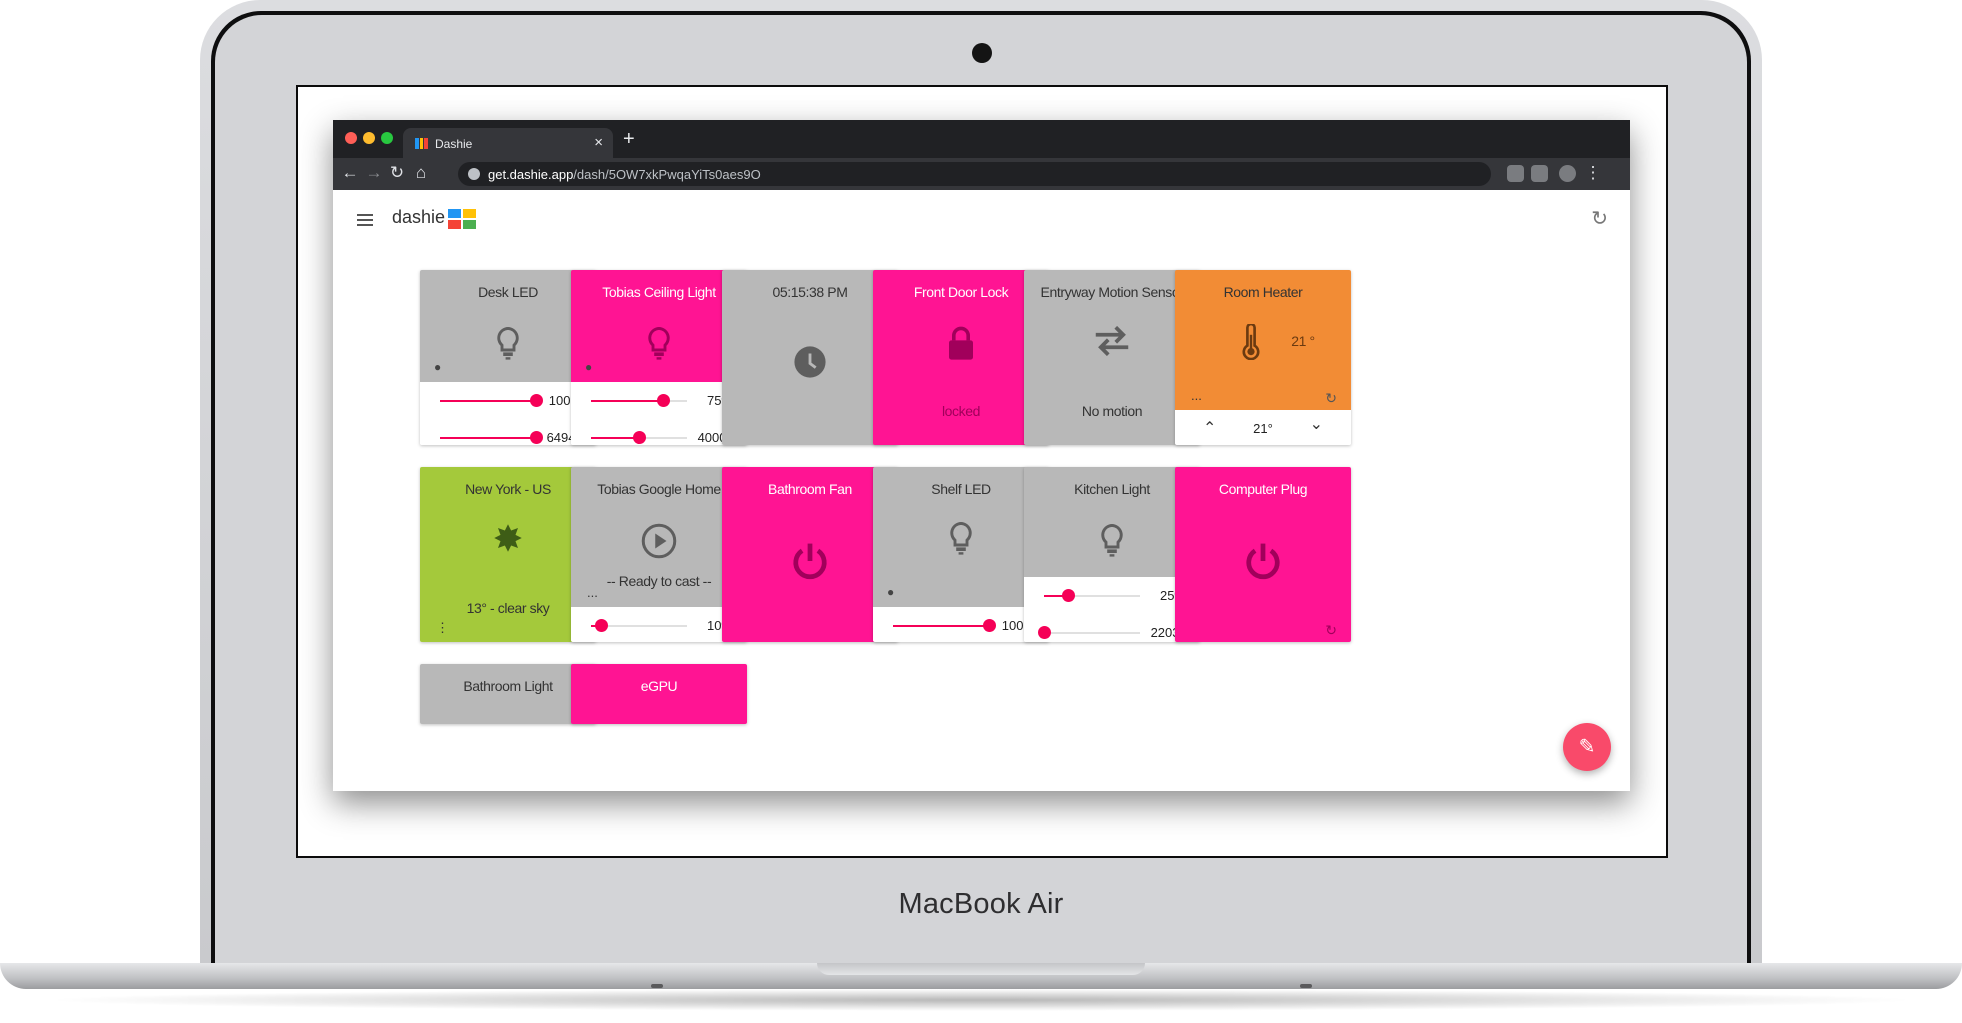  Describe the element at coordinates (369, 138) in the screenshot. I see `minimize-window-button` at that location.